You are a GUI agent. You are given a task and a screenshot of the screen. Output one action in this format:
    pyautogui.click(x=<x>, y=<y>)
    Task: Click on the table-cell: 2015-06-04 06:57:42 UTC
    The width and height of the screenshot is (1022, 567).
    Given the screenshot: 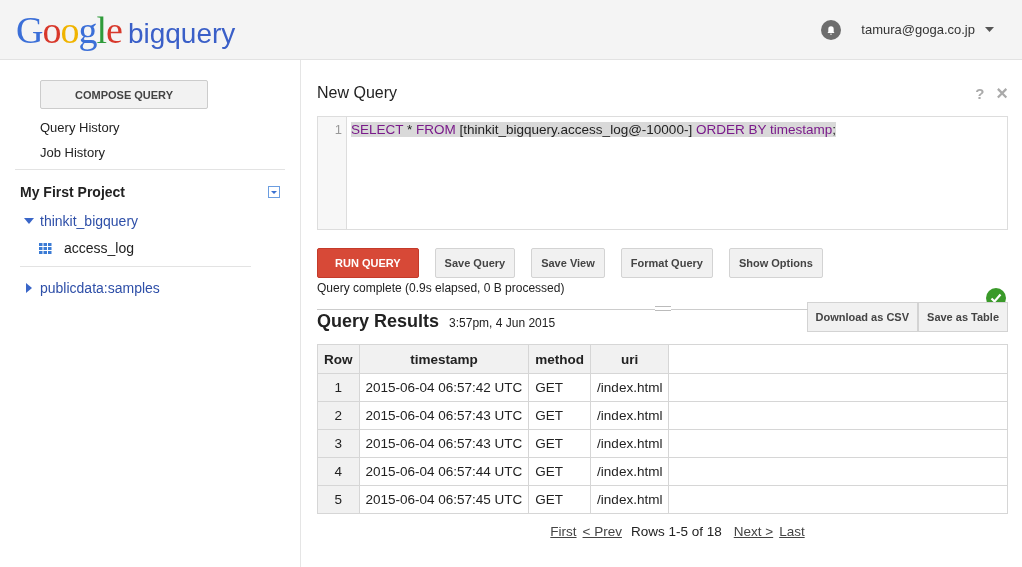 What is the action you would take?
    pyautogui.click(x=444, y=387)
    